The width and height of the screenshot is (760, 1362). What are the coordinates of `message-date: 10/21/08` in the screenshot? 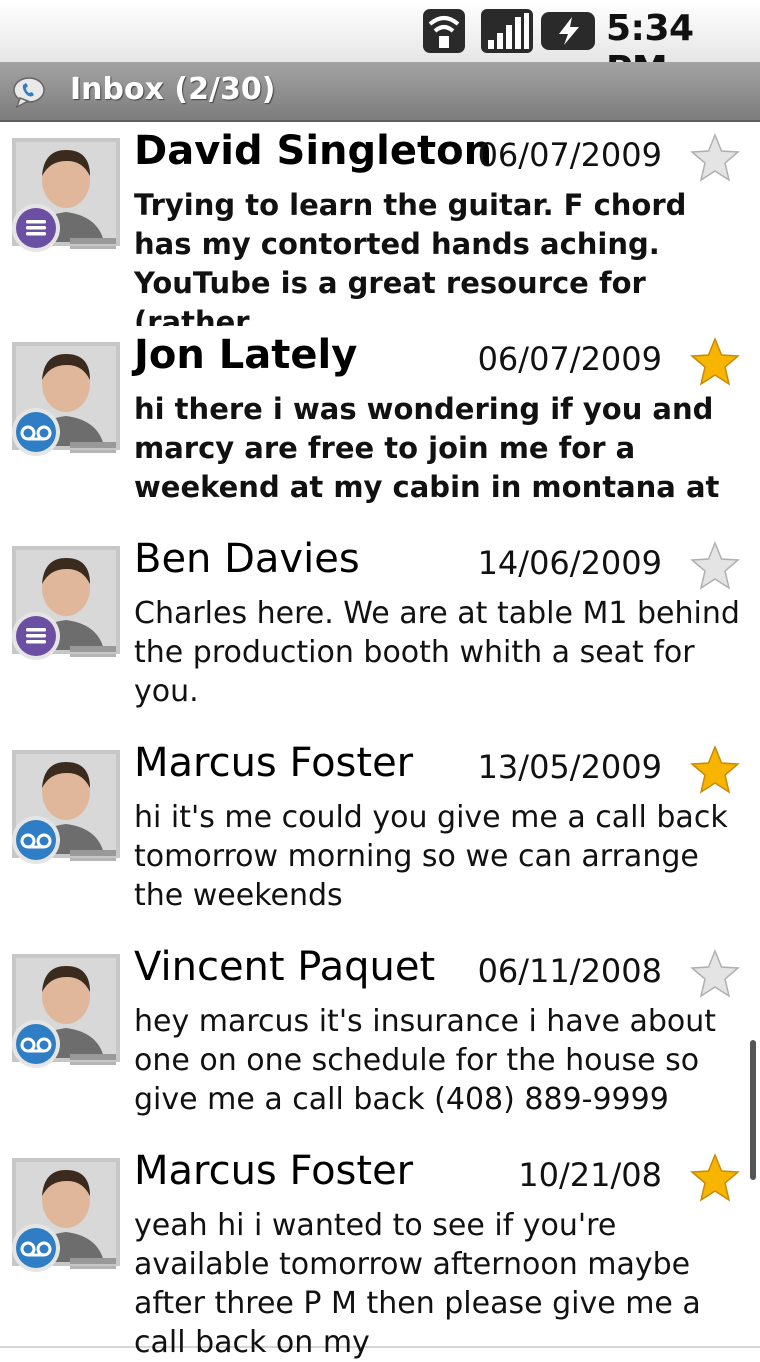 It's located at (590, 1175).